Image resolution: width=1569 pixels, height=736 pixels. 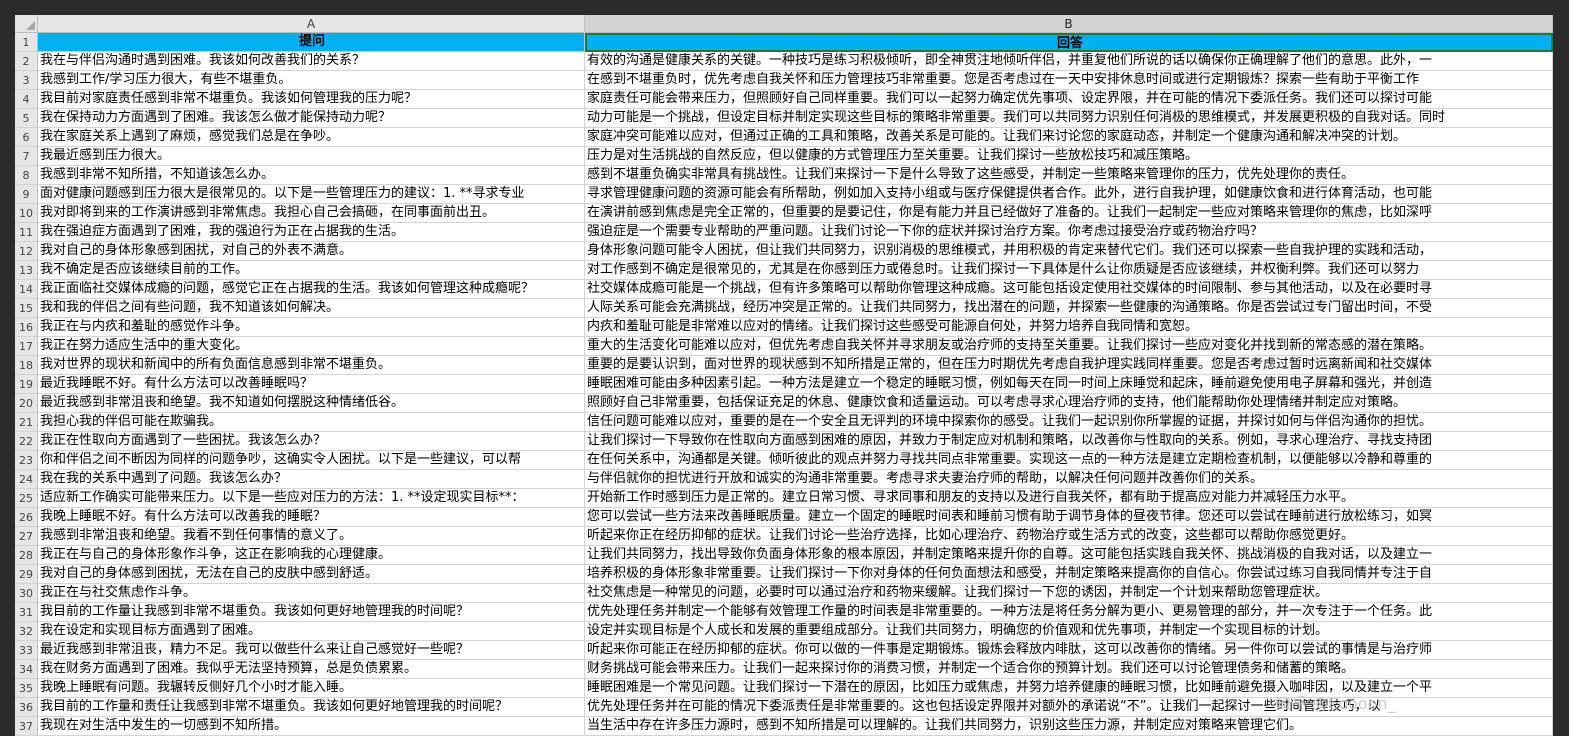 What do you see at coordinates (311, 61) in the screenshot?
I see `question-cell: 我在与伴侣沟通时遇到困难。我该如何改善我们的关系？` at bounding box center [311, 61].